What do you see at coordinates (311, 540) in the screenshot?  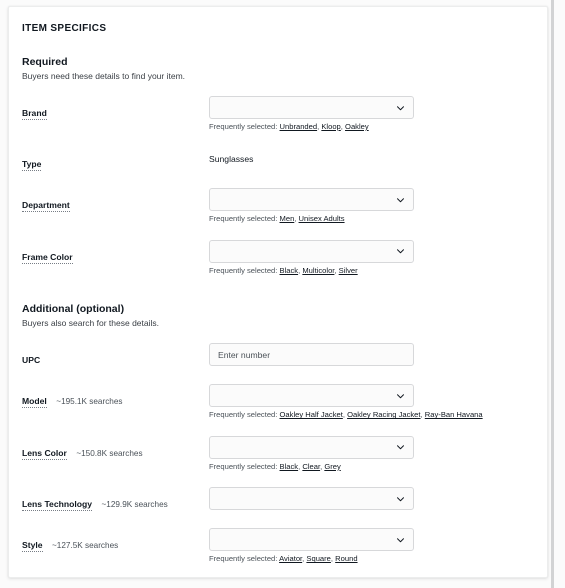 I see `style-select` at bounding box center [311, 540].